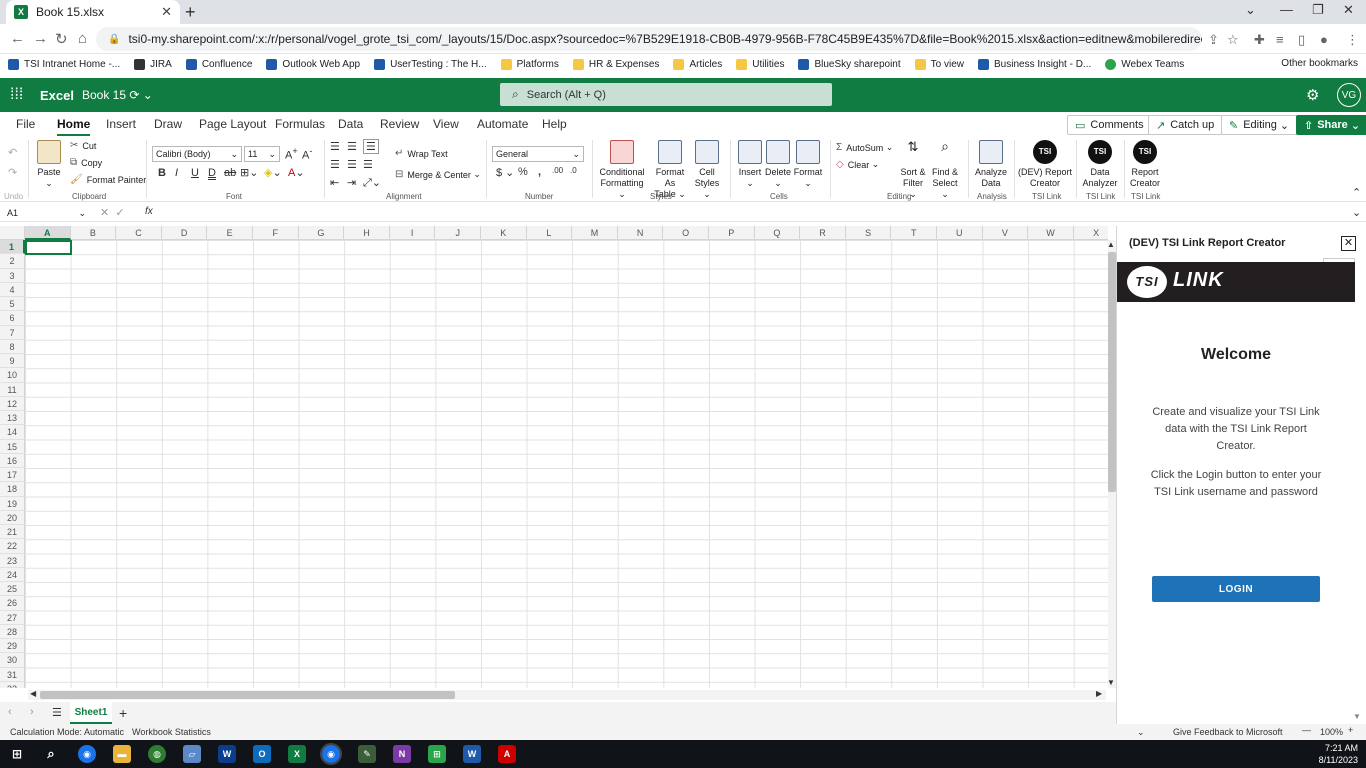  What do you see at coordinates (12, 289) in the screenshot?
I see `row-header: 4` at bounding box center [12, 289].